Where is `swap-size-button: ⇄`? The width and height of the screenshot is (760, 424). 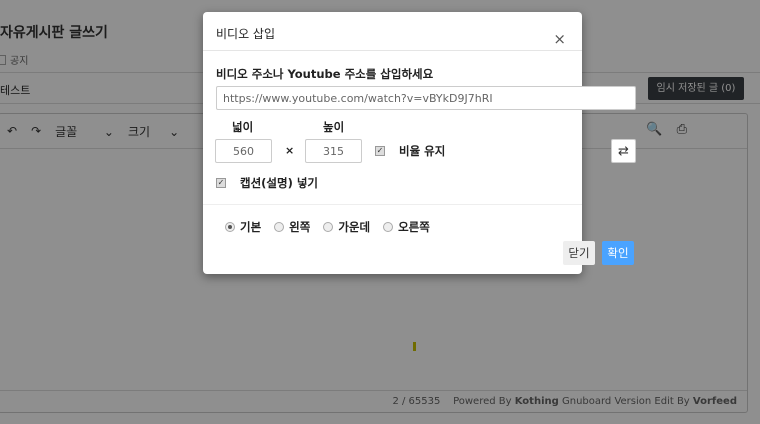
swap-size-button: ⇄ is located at coordinates (623, 151).